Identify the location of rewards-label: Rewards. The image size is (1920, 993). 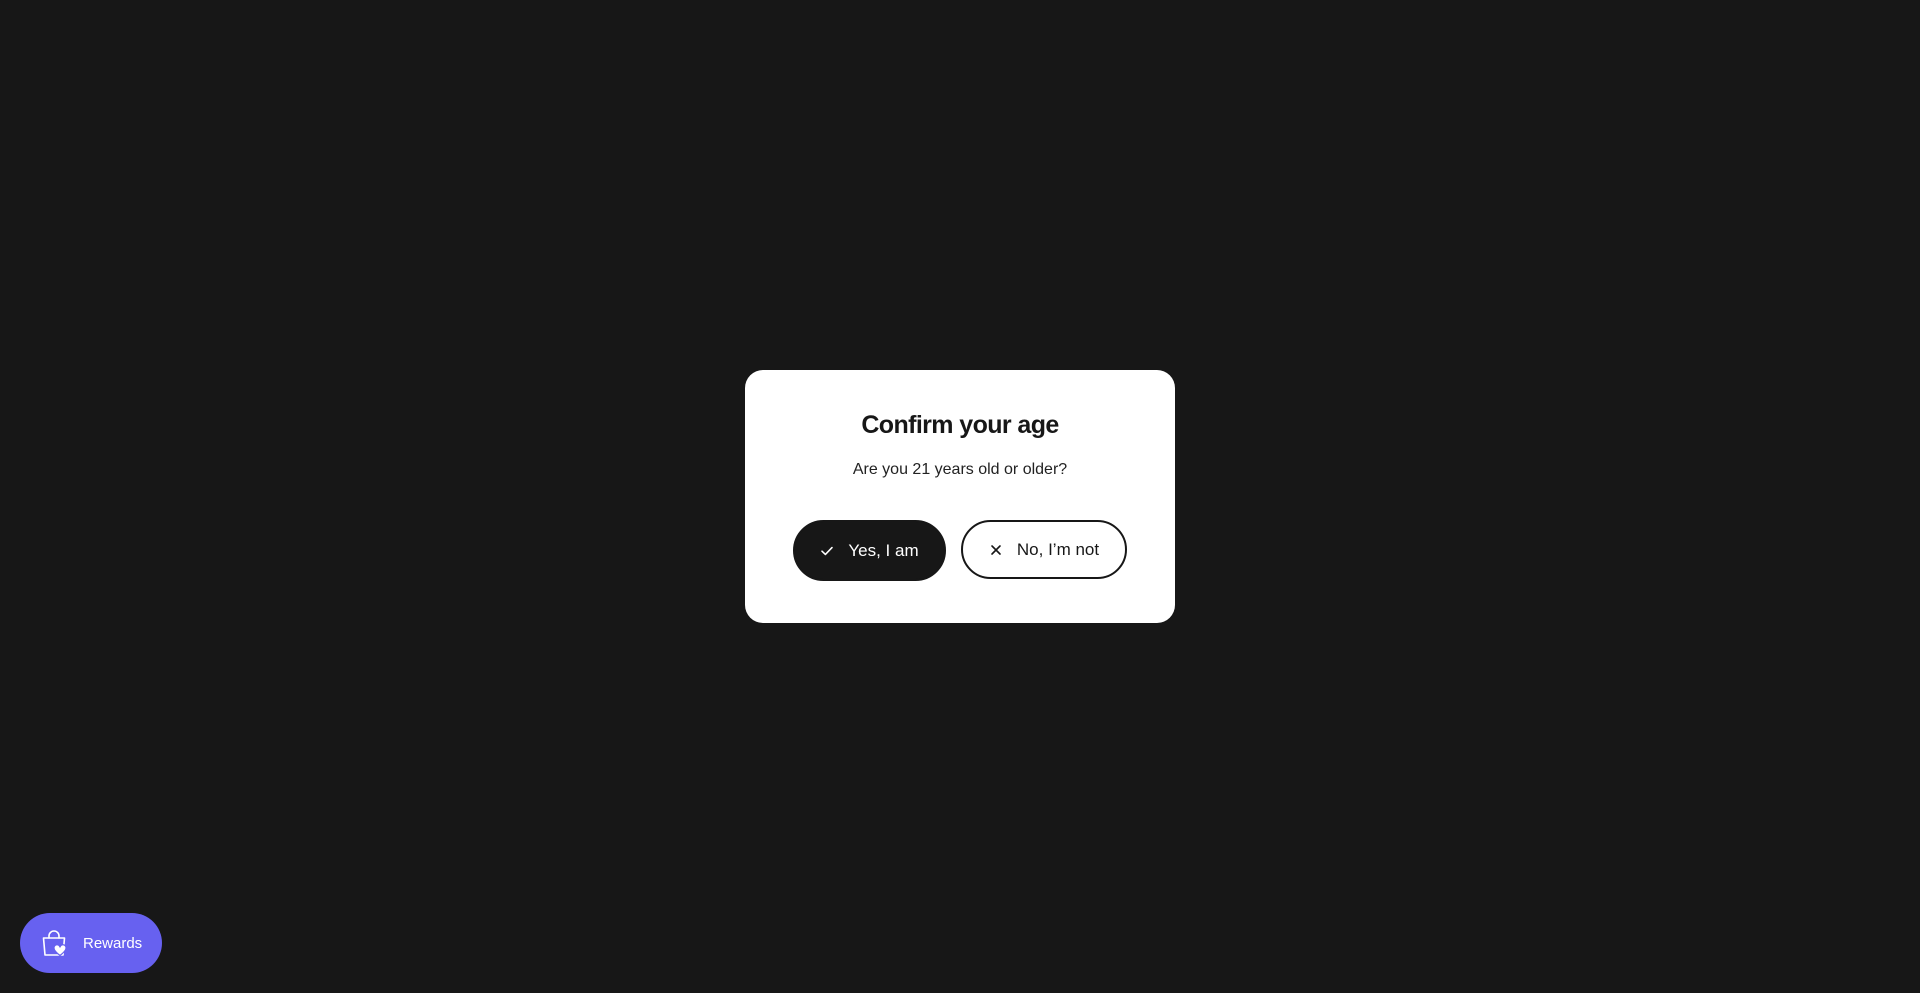
(113, 943).